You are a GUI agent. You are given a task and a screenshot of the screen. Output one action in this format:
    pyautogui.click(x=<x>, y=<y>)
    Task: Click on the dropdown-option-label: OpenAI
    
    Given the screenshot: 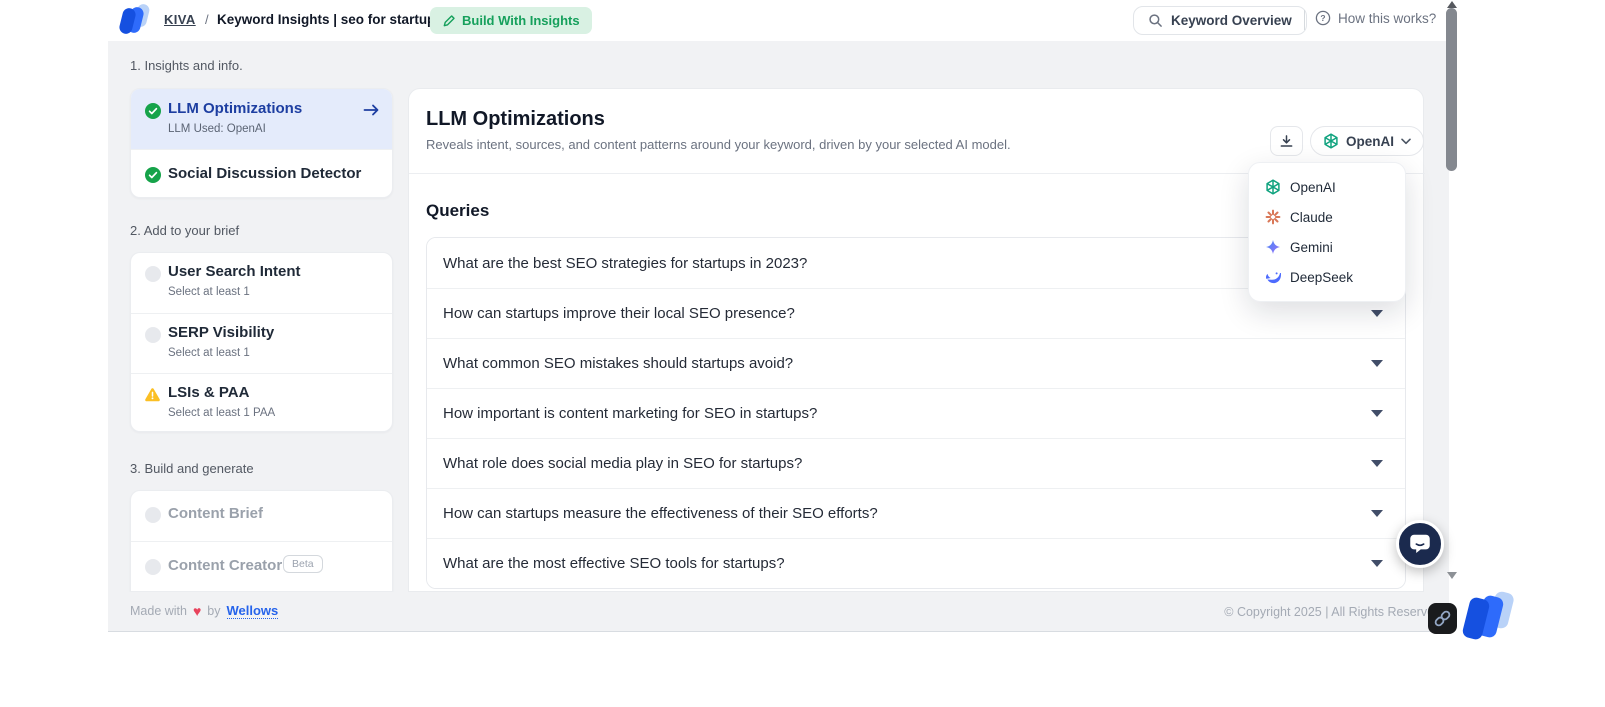 What is the action you would take?
    pyautogui.click(x=1313, y=187)
    